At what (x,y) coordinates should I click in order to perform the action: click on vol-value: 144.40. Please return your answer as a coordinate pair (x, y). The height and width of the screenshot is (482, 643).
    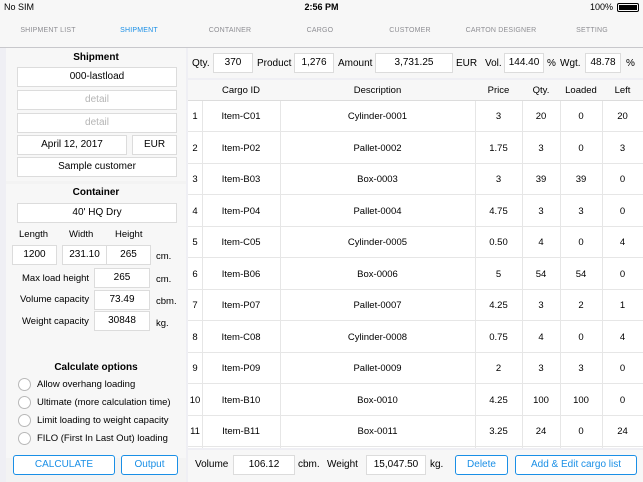
    Looking at the image, I should click on (524, 63).